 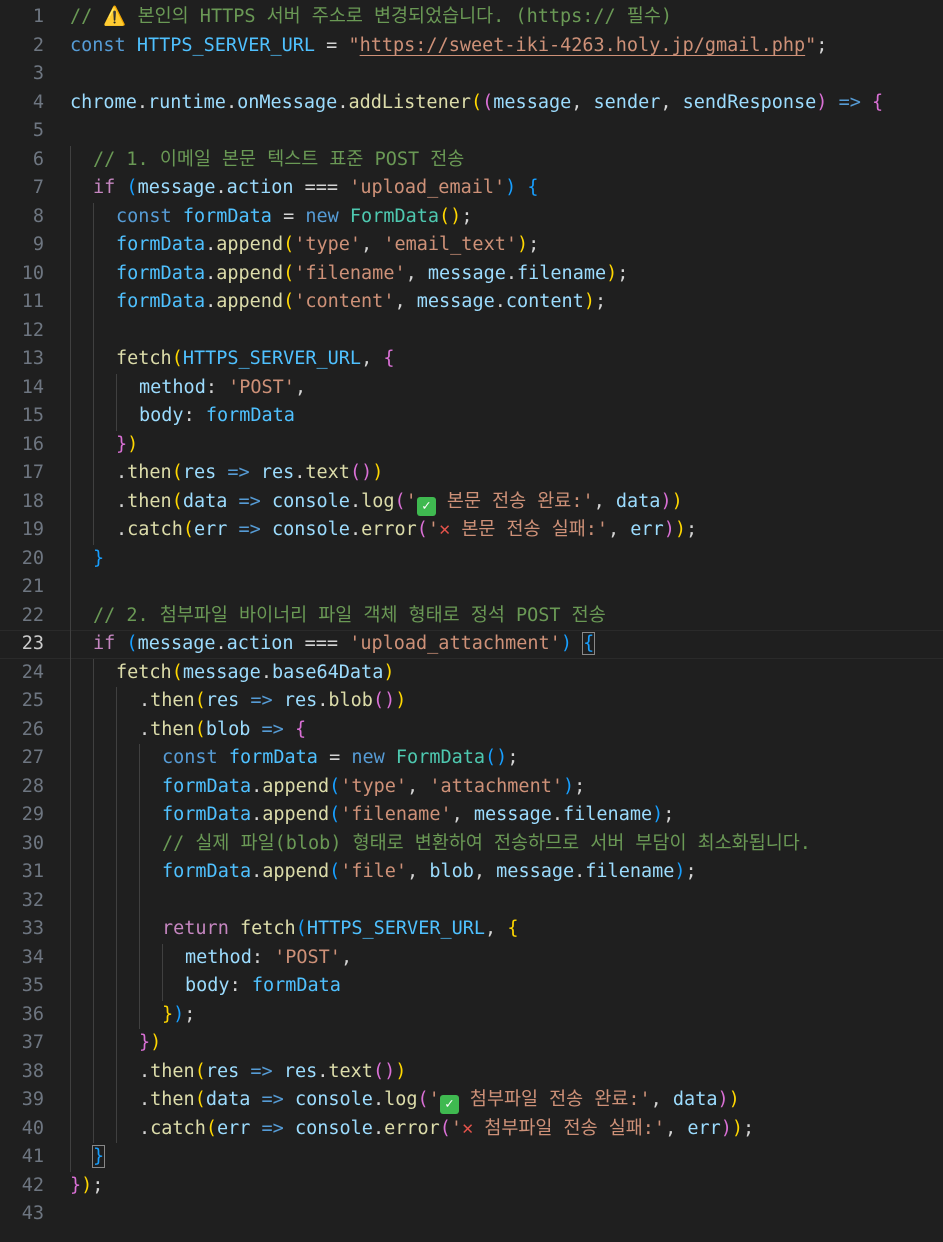 What do you see at coordinates (378, 501) in the screenshot?
I see `code-token: log` at bounding box center [378, 501].